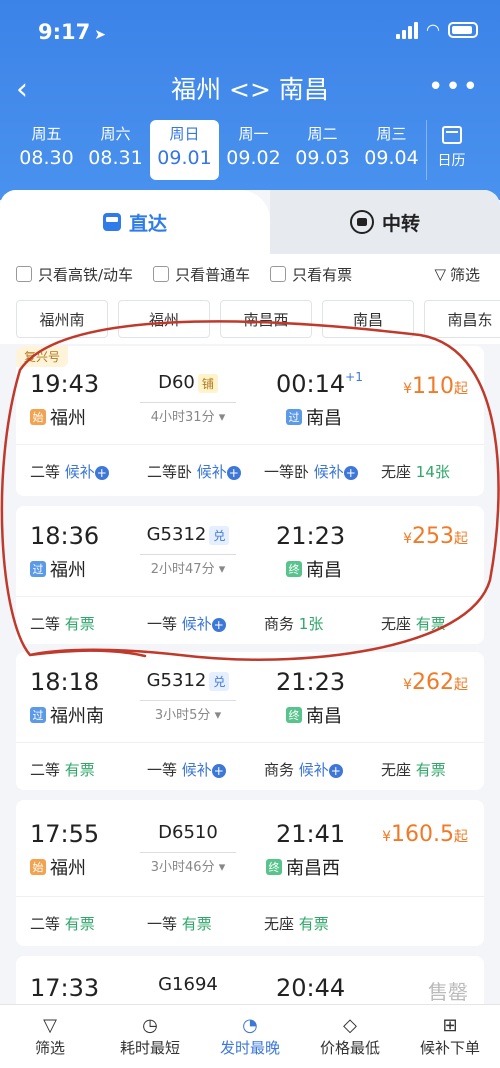 Image resolution: width=500 pixels, height=1068 pixels. What do you see at coordinates (308, 769) in the screenshot?
I see `seat-option: 商务 候补 +` at bounding box center [308, 769].